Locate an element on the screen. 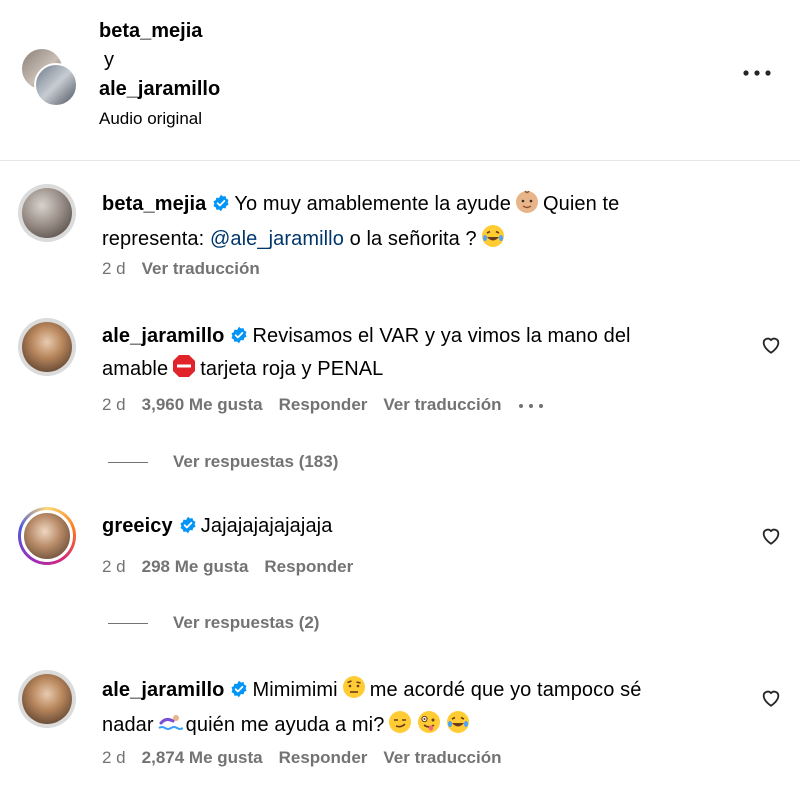 The width and height of the screenshot is (800, 787). comment-meta: 2 d 298 Me gusta Responder is located at coordinates (235, 567).